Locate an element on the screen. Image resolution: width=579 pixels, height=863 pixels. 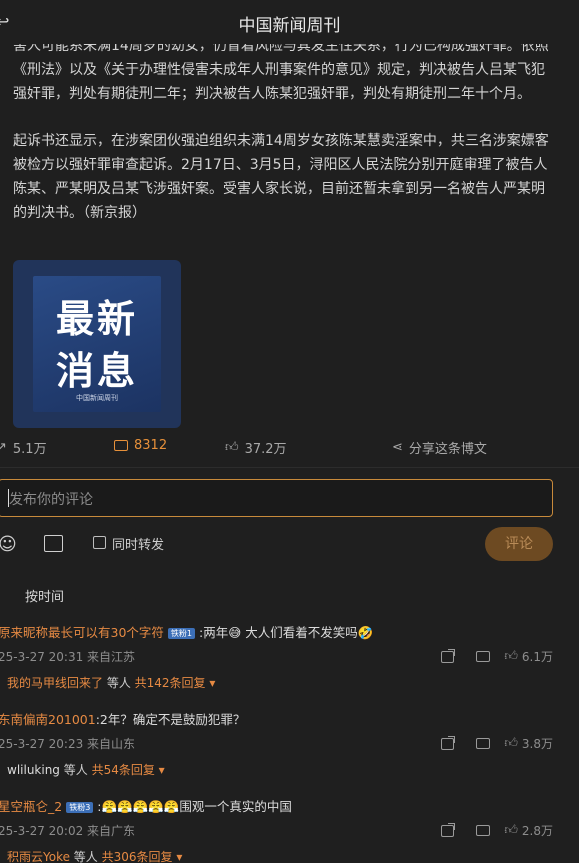
share-label: 分享这条博文 is located at coordinates (447, 449).